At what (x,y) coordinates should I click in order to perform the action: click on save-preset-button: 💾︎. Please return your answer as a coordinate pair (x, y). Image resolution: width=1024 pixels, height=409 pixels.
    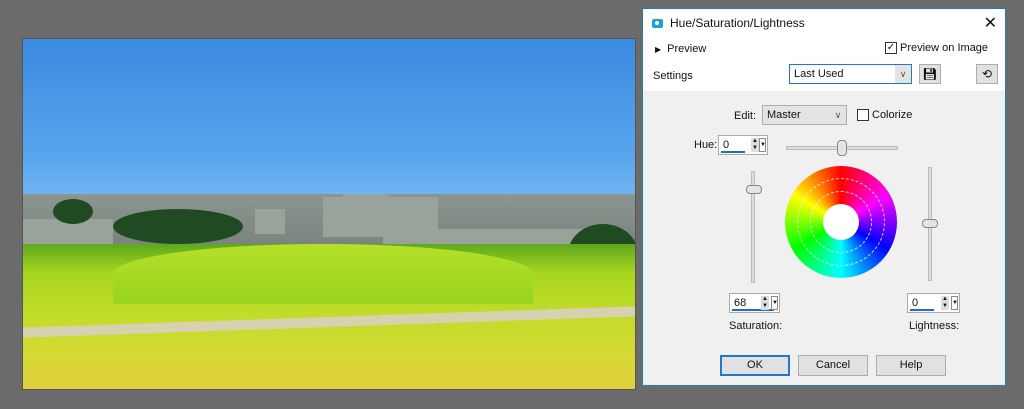
    Looking at the image, I should click on (930, 74).